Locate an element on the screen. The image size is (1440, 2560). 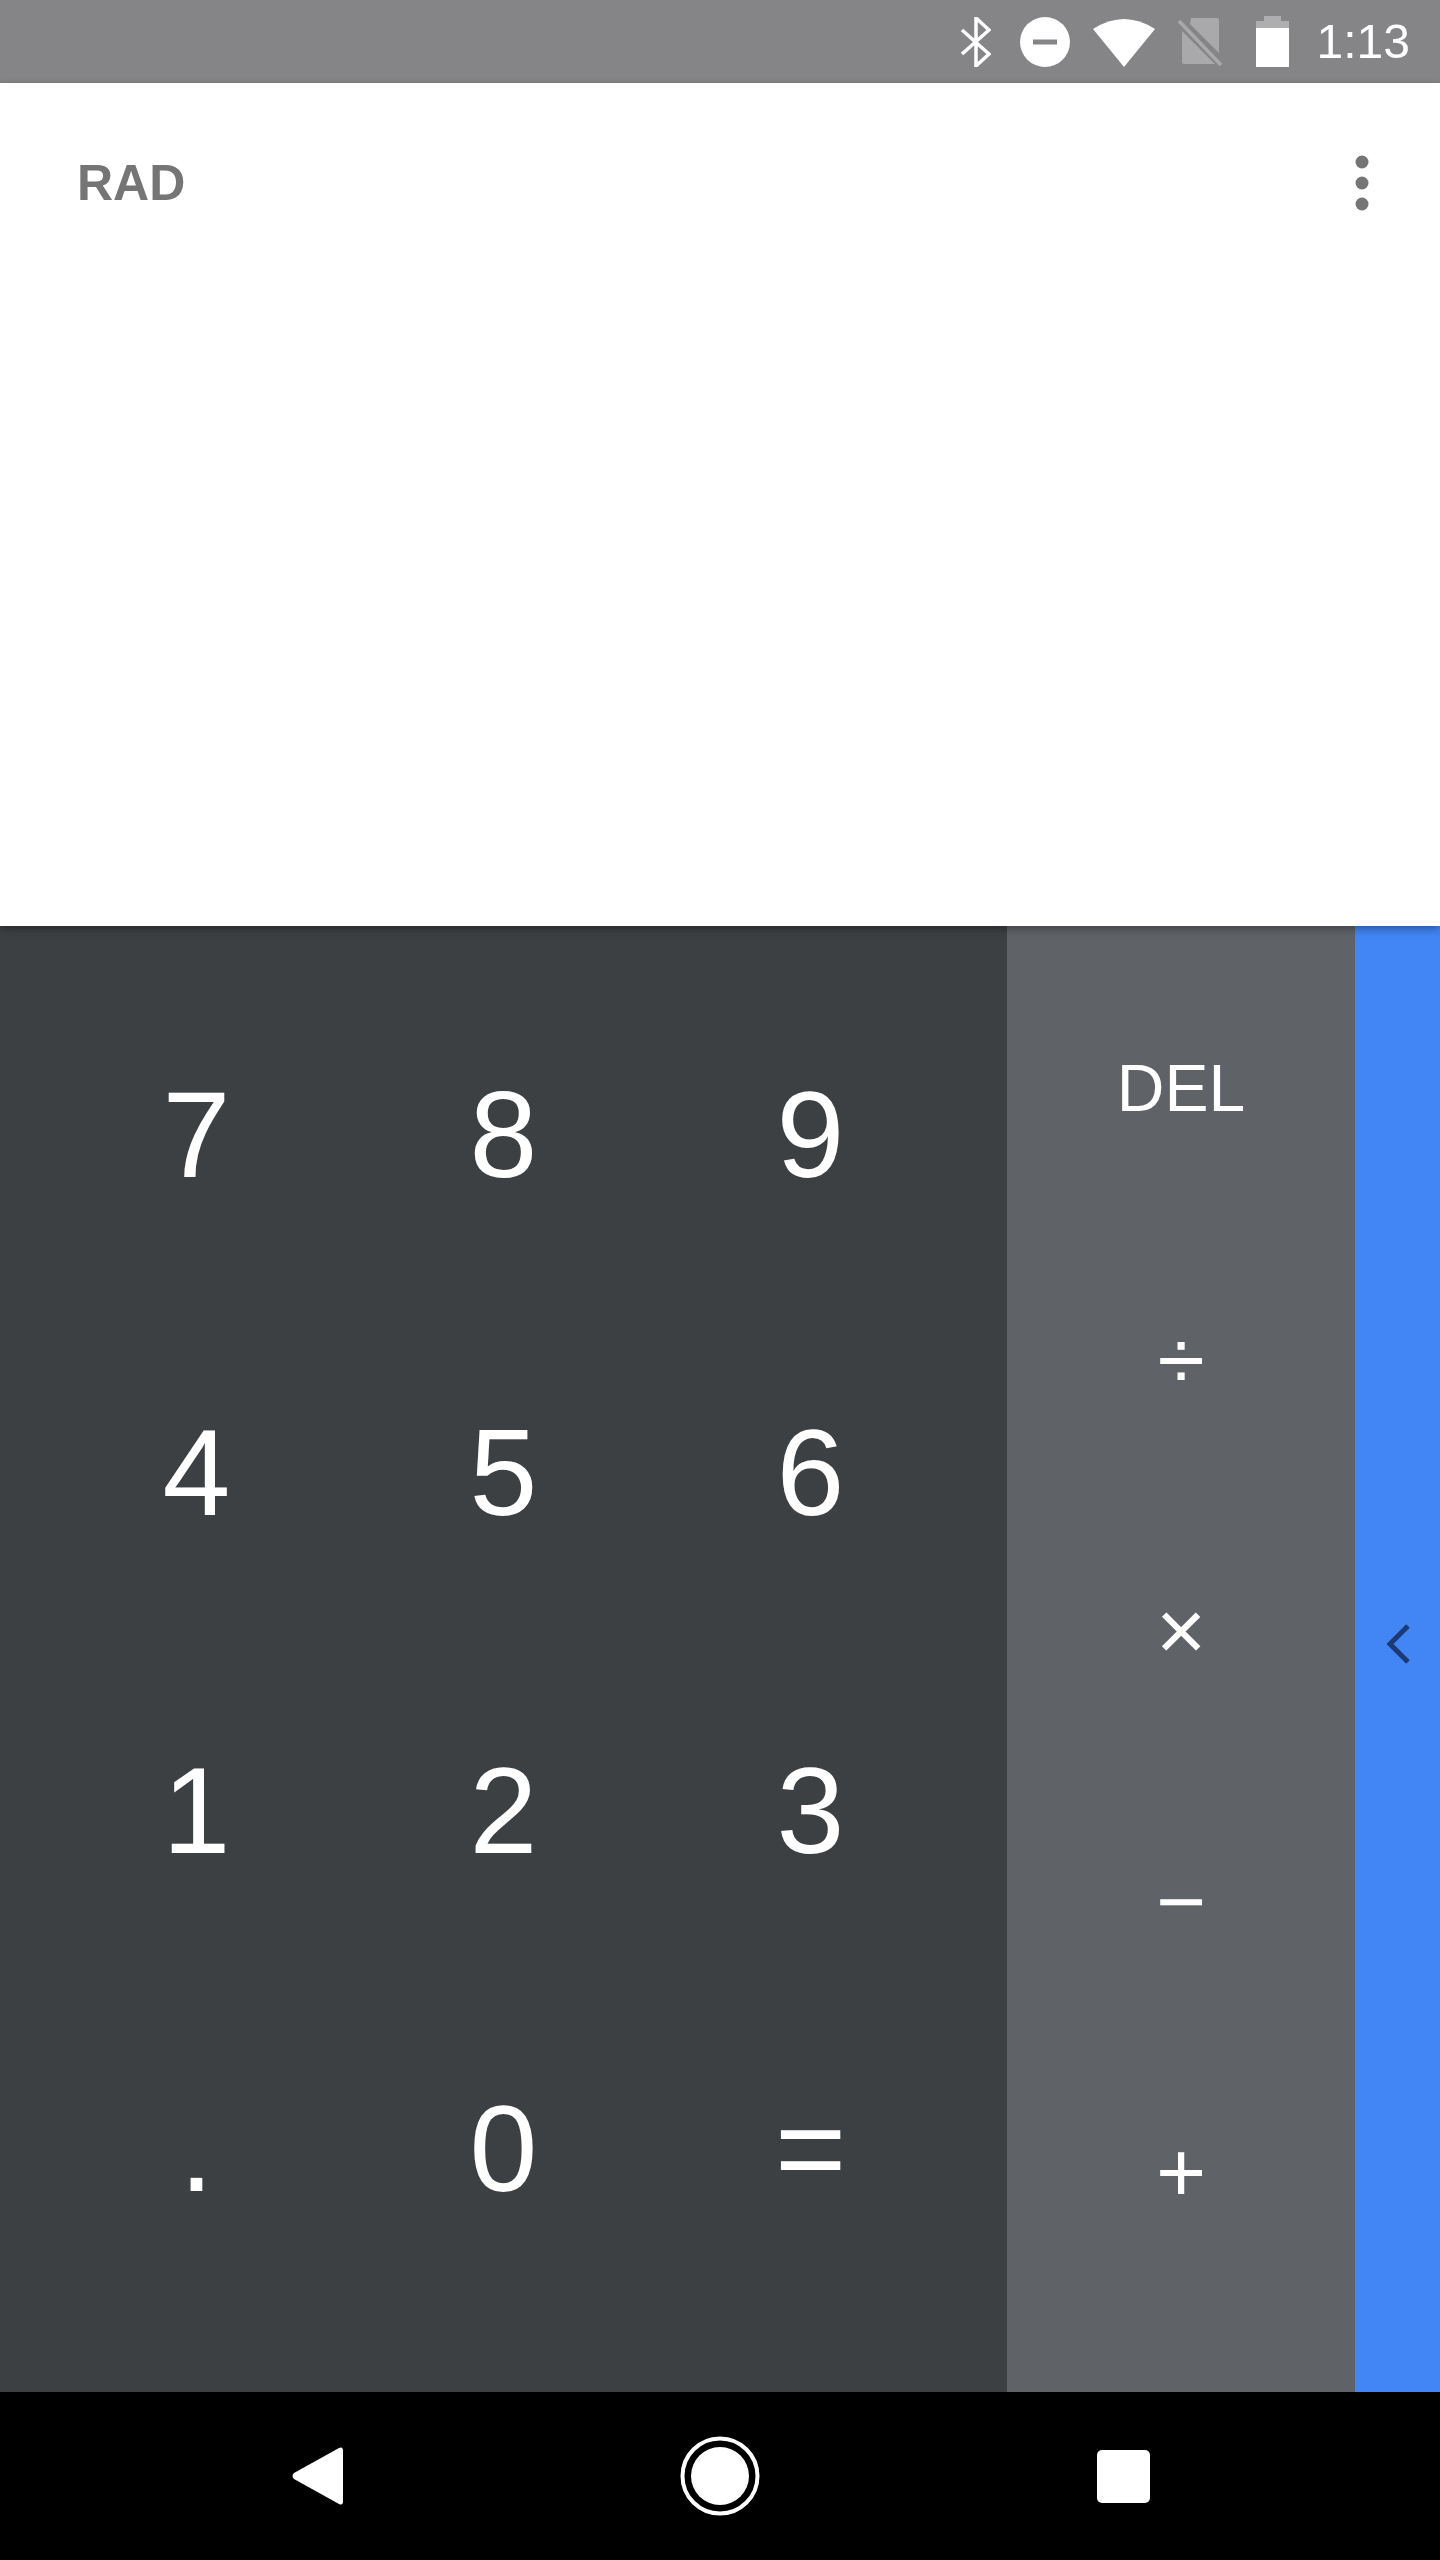
battery-icon is located at coordinates (1272, 41).